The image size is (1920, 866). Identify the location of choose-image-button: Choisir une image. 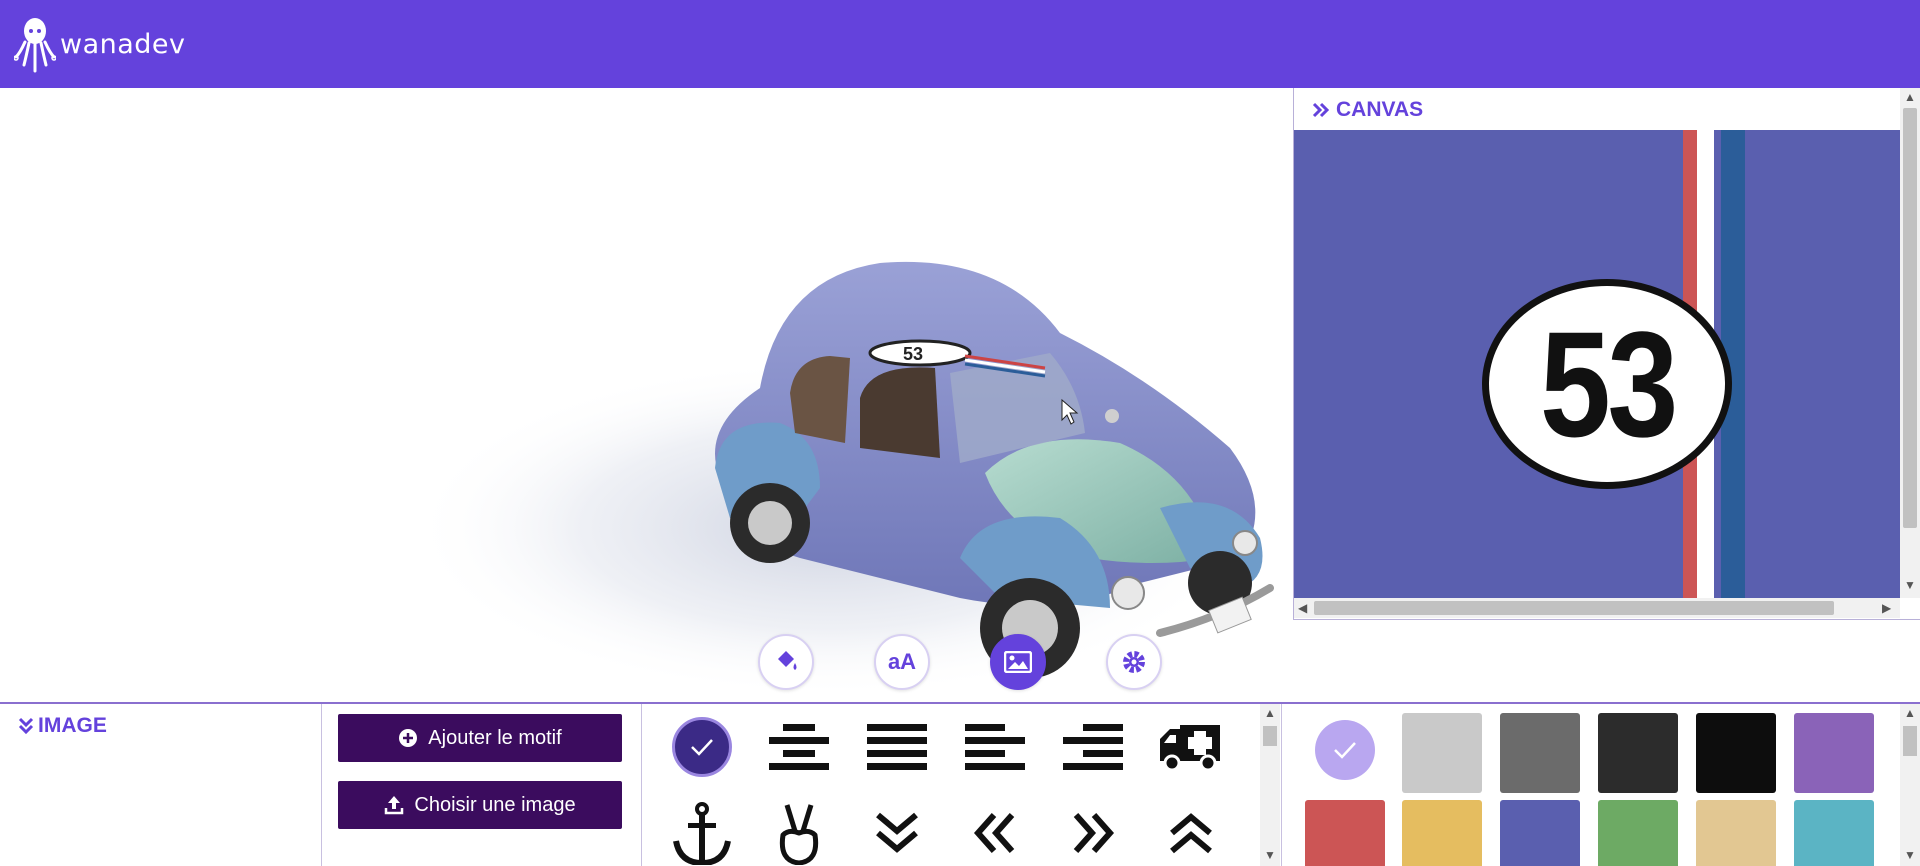
(480, 805).